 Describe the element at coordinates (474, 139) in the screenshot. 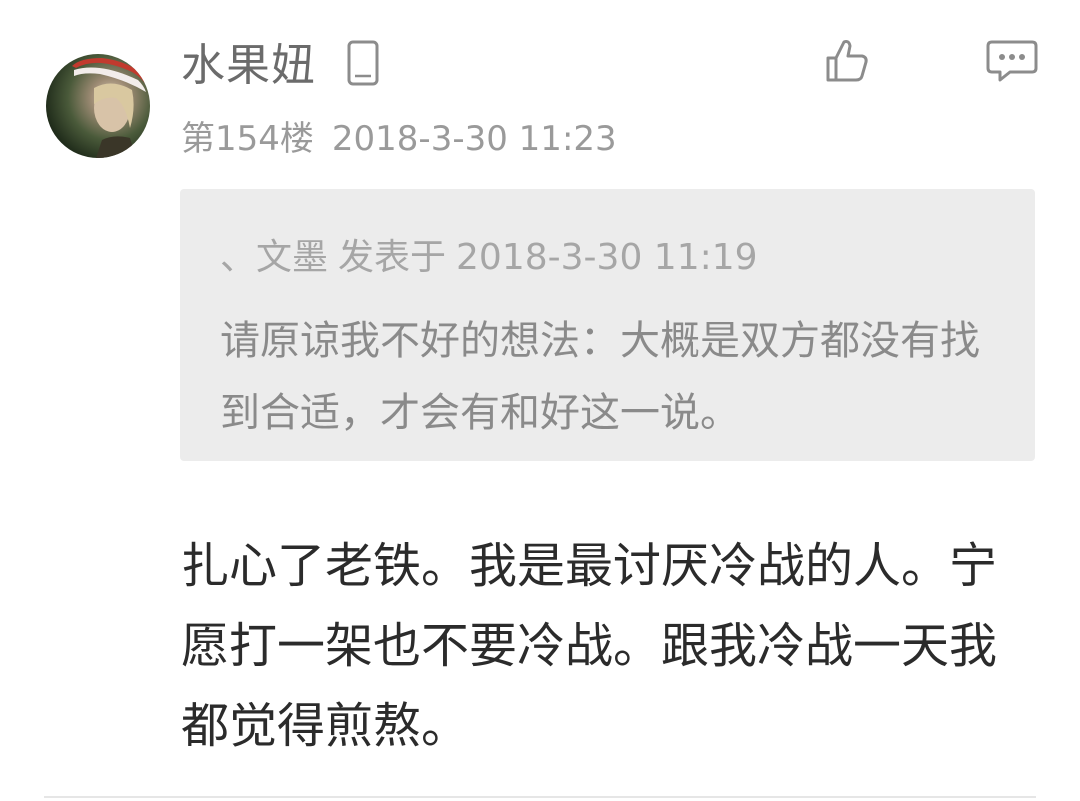

I see `post-timestamp: 2018-3-30 11:23` at that location.